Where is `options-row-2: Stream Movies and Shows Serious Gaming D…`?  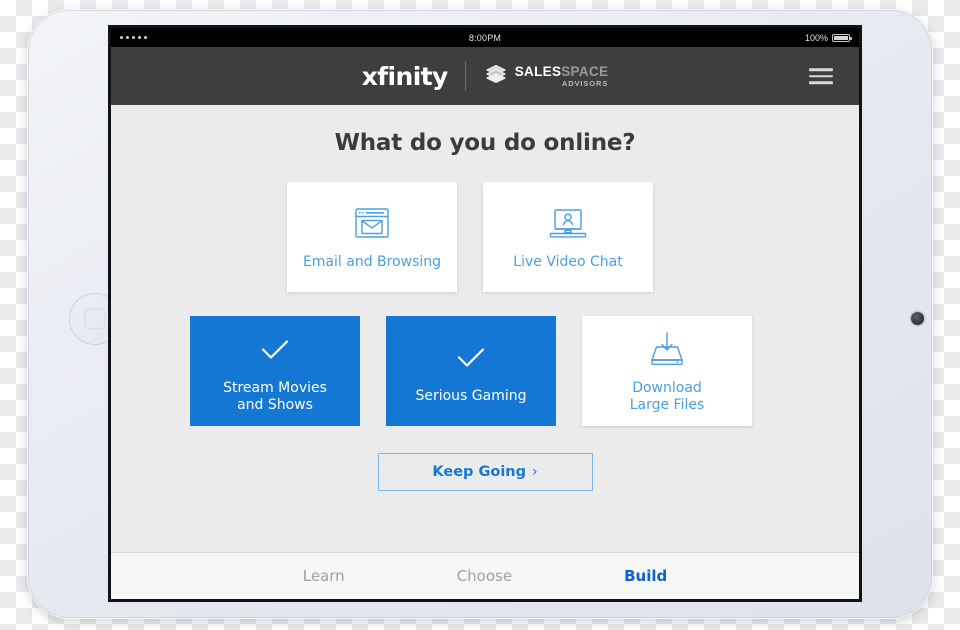
options-row-2: Stream Movies and Shows Serious Gaming D… is located at coordinates (485, 371).